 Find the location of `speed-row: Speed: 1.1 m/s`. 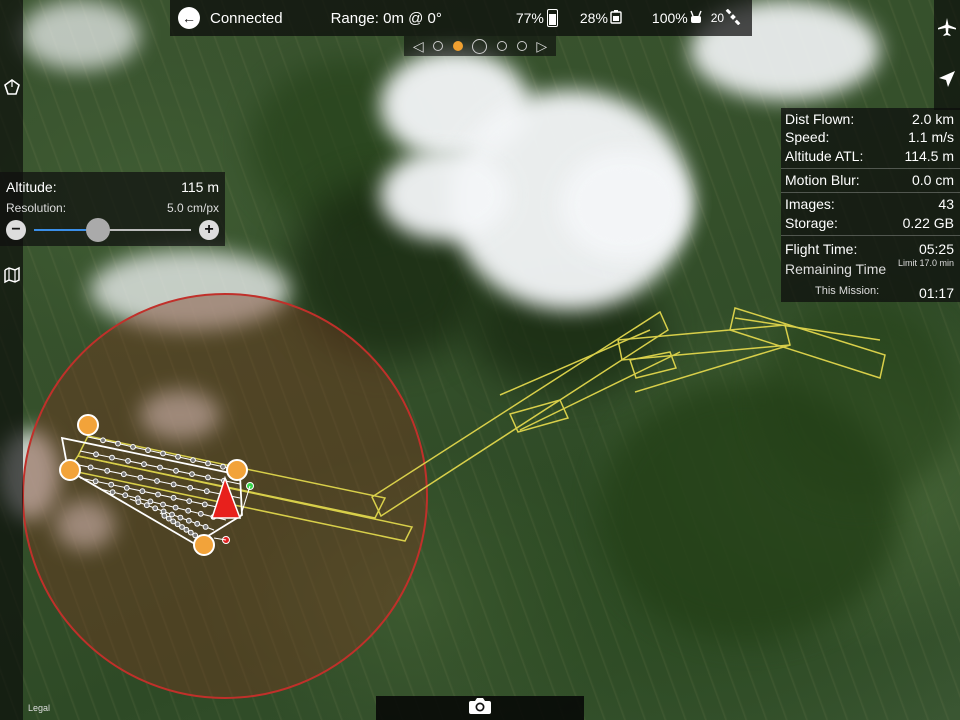

speed-row: Speed: 1.1 m/s is located at coordinates (869, 137).